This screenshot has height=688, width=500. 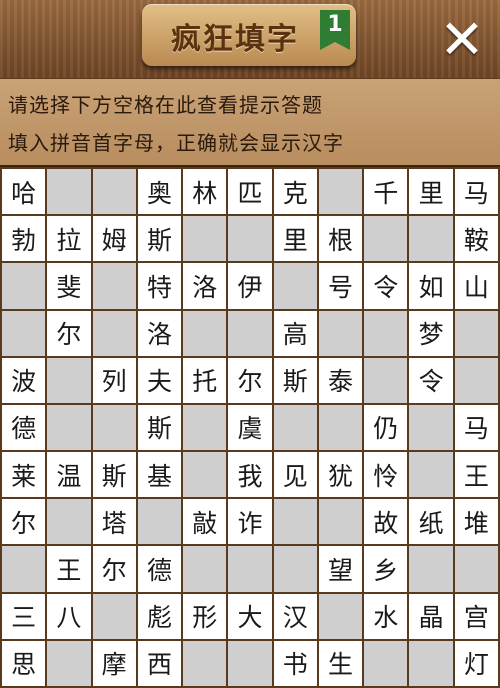 What do you see at coordinates (462, 40) in the screenshot?
I see `close-icon: ✕` at bounding box center [462, 40].